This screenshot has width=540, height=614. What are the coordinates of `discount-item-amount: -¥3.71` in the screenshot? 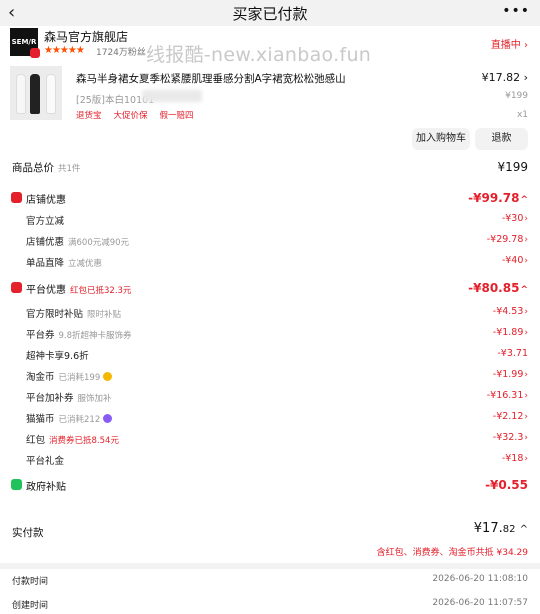 It's located at (512, 353).